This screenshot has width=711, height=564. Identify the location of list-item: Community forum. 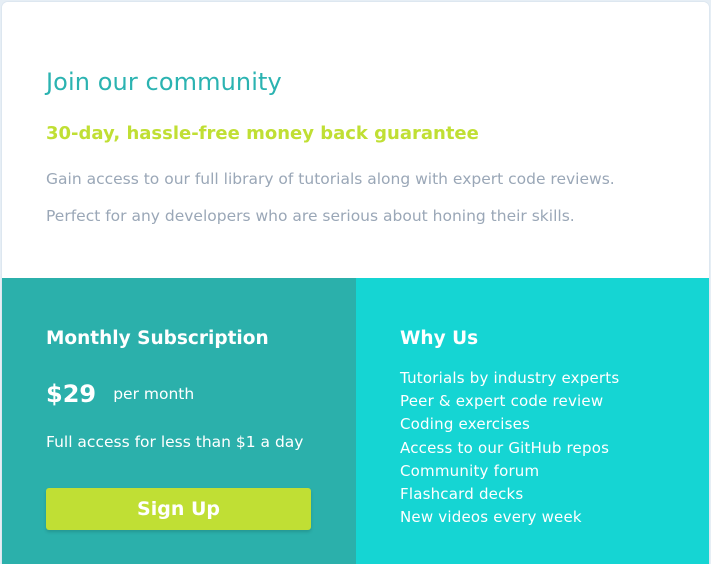
(470, 470).